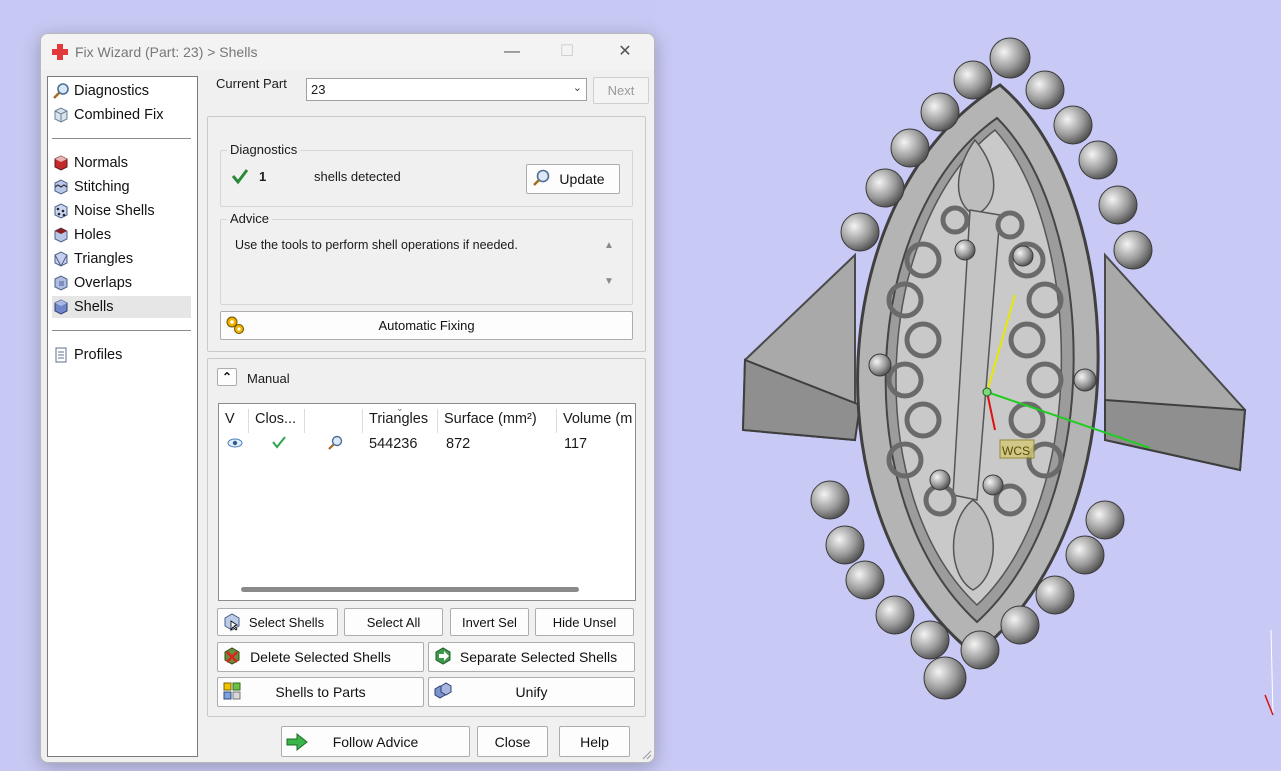 The image size is (1281, 771). Describe the element at coordinates (357, 176) in the screenshot. I see `diagnostics-status: shells detected` at that location.